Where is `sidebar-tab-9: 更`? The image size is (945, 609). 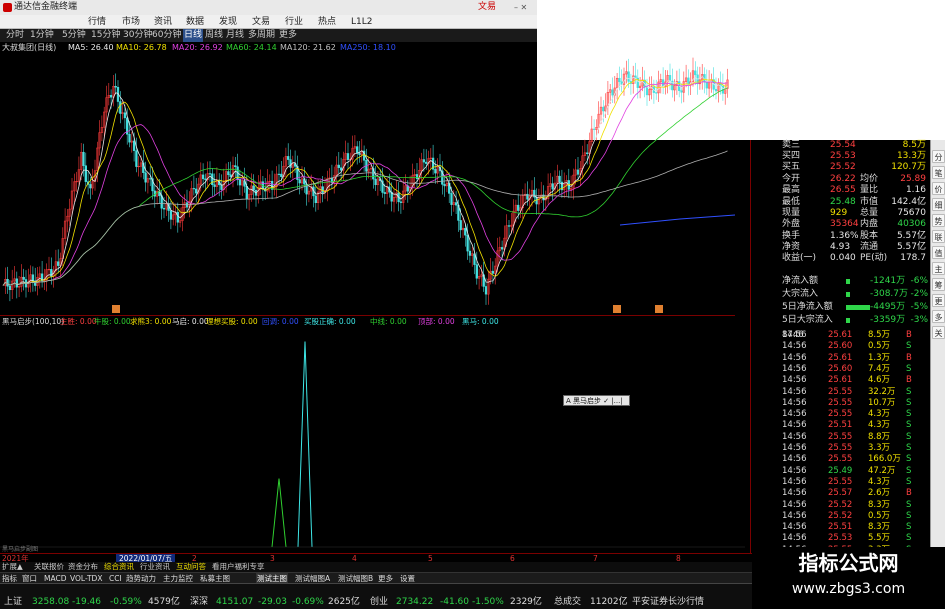 sidebar-tab-9: 更 is located at coordinates (938, 300).